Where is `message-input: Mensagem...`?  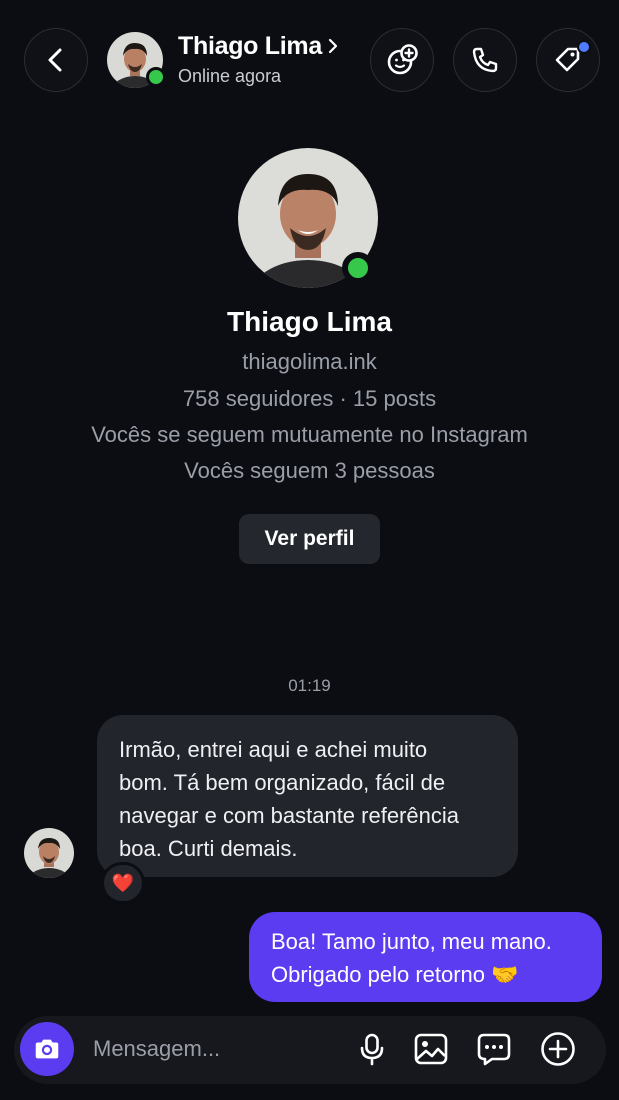
message-input: Mensagem... is located at coordinates (156, 1049).